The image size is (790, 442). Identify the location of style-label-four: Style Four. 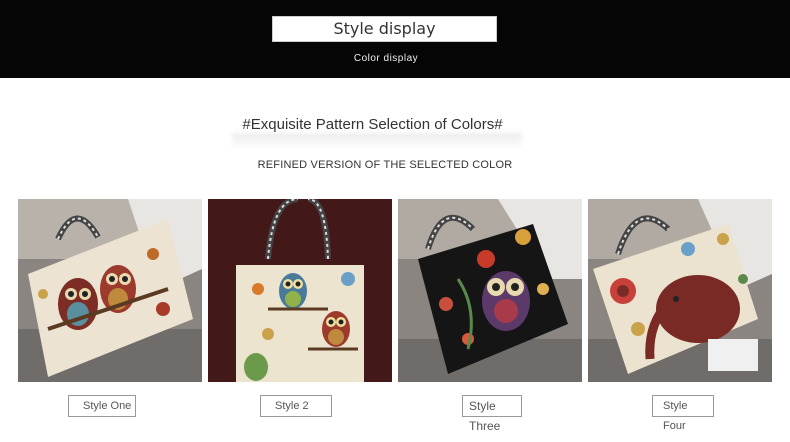
(683, 413).